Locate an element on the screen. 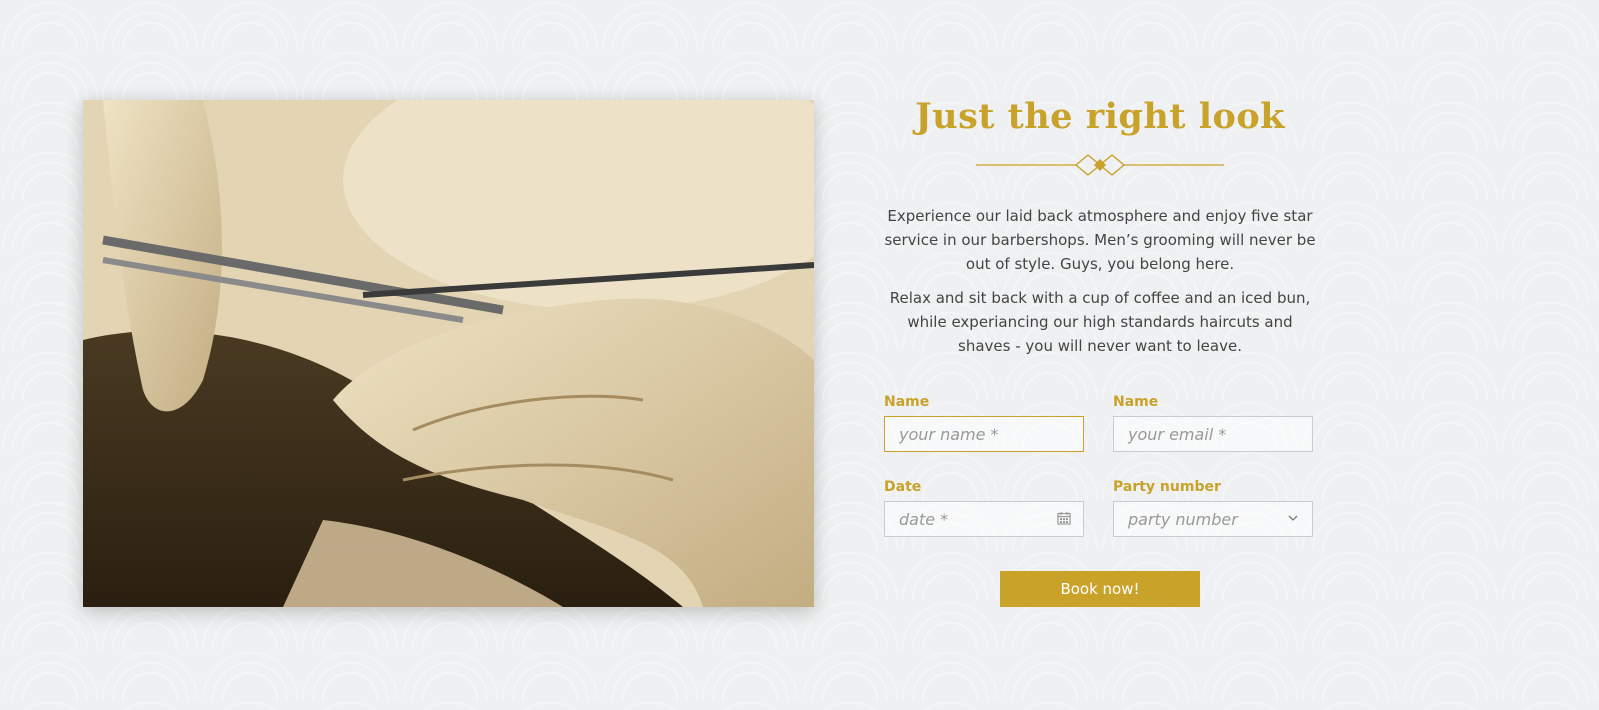 The height and width of the screenshot is (710, 1599). date-field: Date is located at coordinates (984, 508).